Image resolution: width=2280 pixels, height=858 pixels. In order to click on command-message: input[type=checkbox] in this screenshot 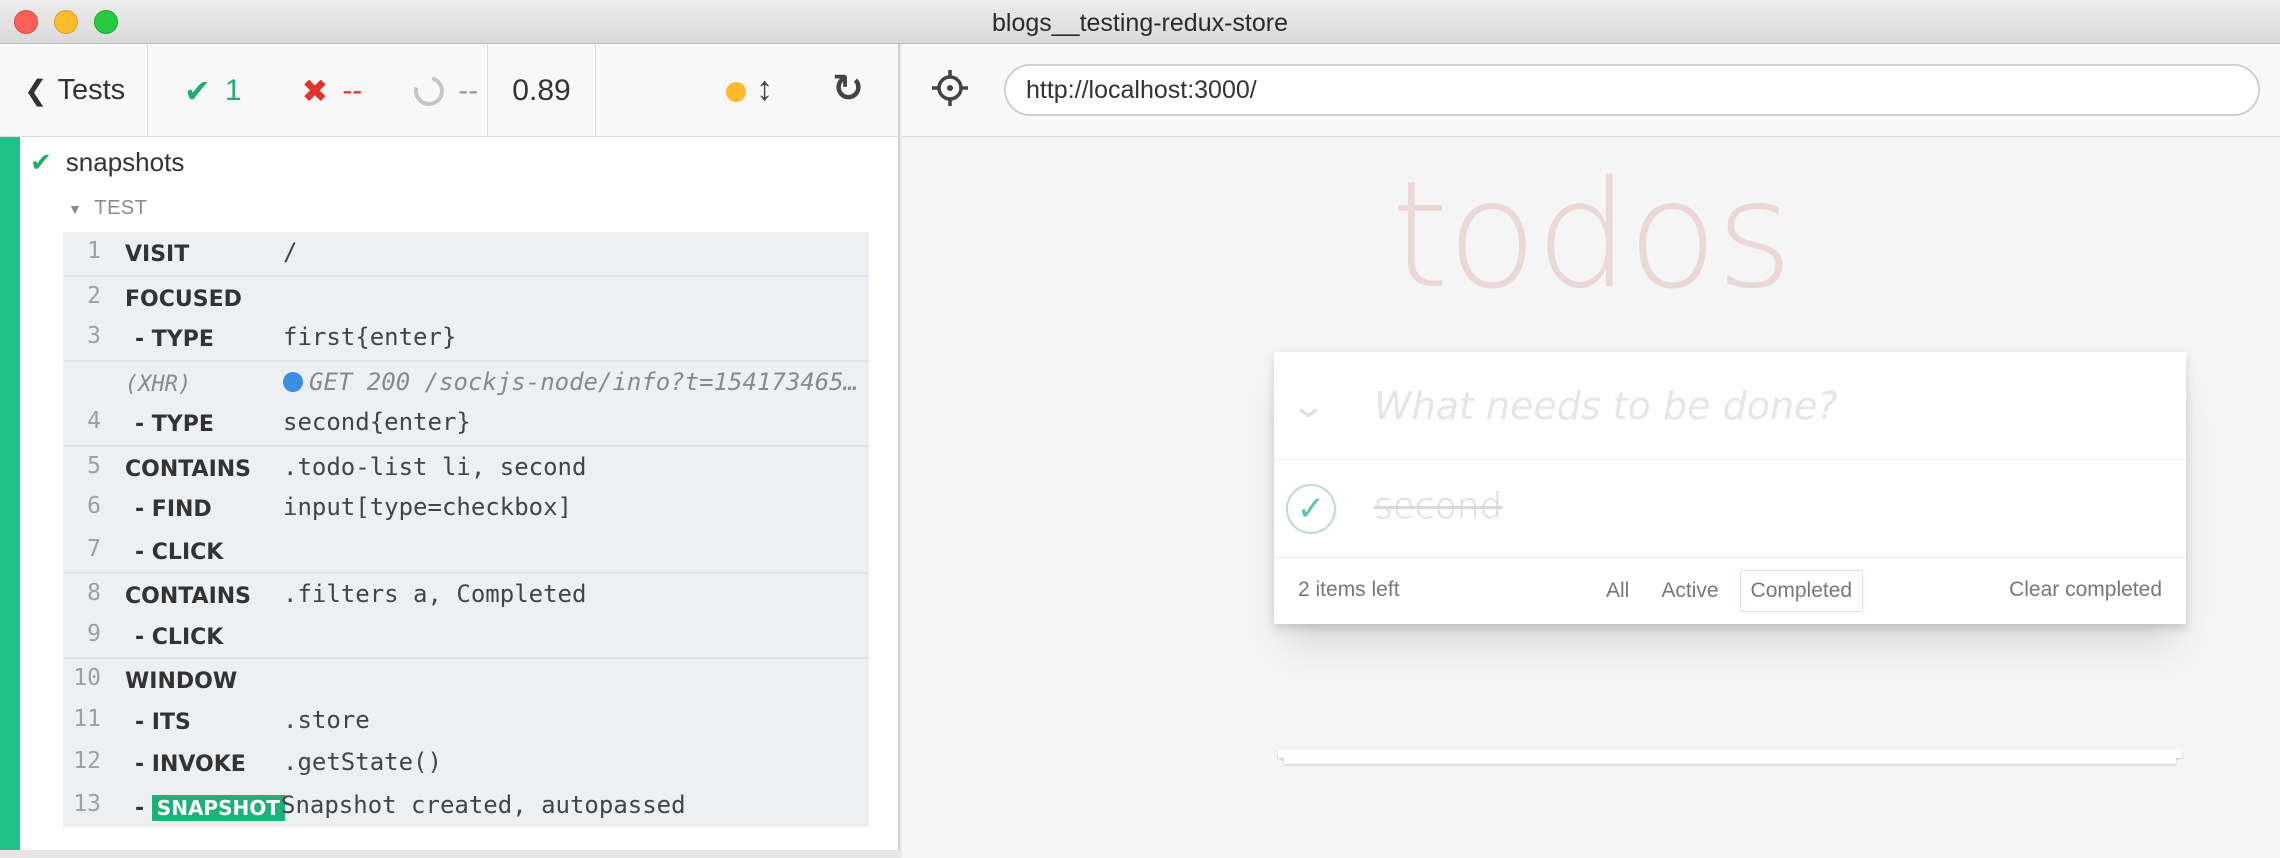, I will do `click(427, 507)`.